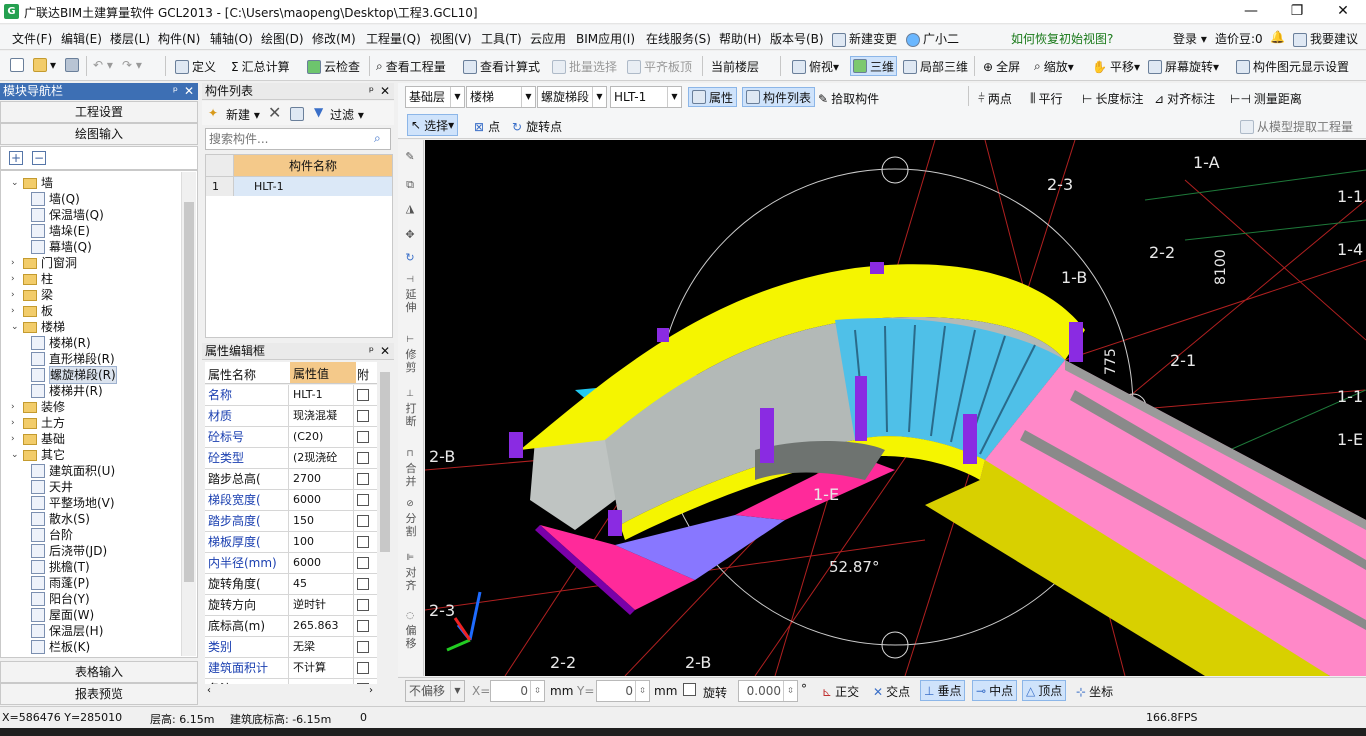 The width and height of the screenshot is (1366, 736). What do you see at coordinates (995, 98) in the screenshot?
I see `two-points-button: ⫩ 两点` at bounding box center [995, 98].